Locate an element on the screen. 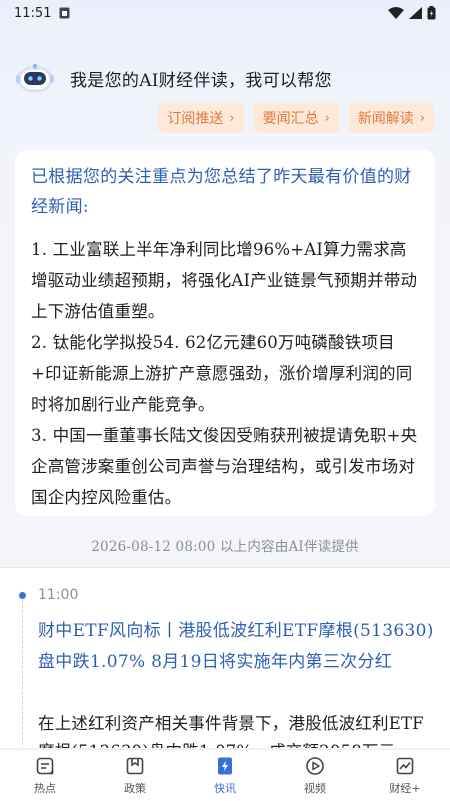 This screenshot has width=450, height=801. chip-label: 新闻解读 is located at coordinates (385, 119).